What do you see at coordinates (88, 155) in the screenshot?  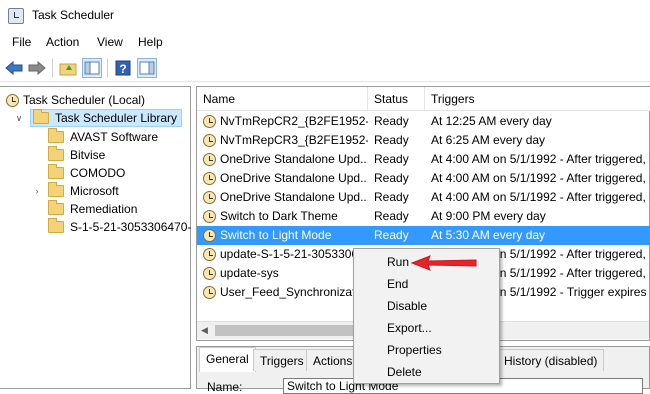 I see `tree-item-label: Bitvise` at bounding box center [88, 155].